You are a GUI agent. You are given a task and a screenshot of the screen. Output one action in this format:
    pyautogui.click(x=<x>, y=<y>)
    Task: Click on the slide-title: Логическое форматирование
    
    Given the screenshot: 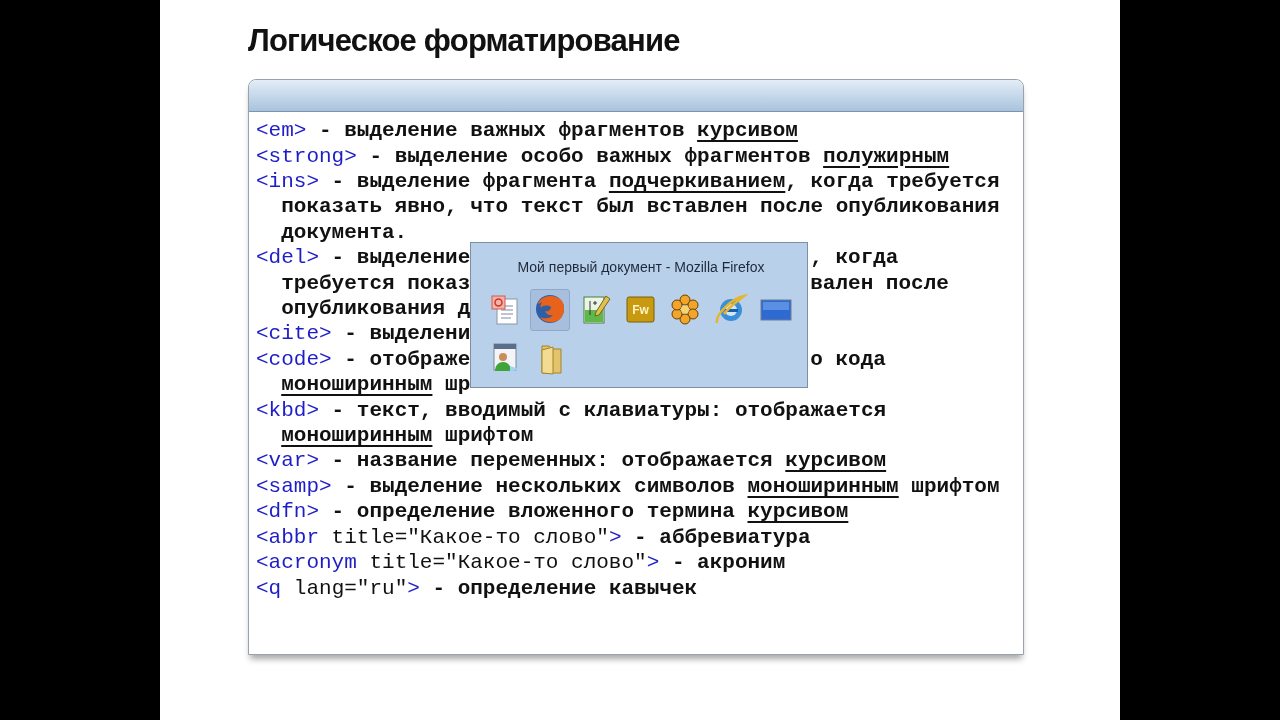 What is the action you would take?
    pyautogui.click(x=464, y=41)
    